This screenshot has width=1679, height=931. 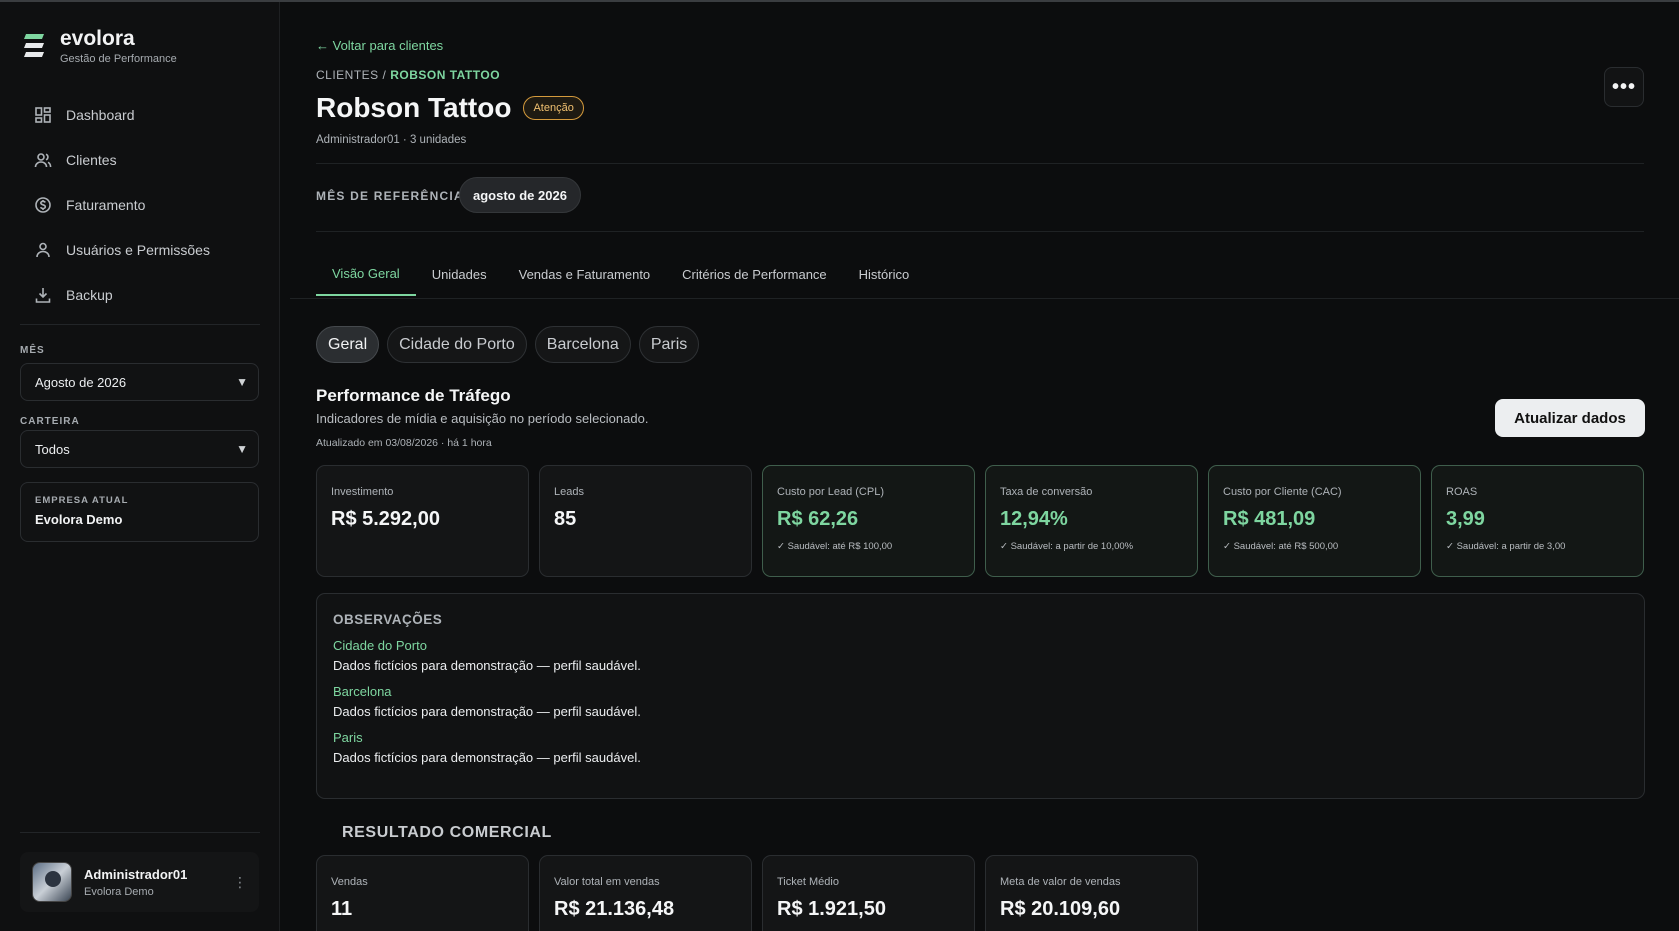 I want to click on sidebar-item-label: Clientes, so click(x=91, y=159).